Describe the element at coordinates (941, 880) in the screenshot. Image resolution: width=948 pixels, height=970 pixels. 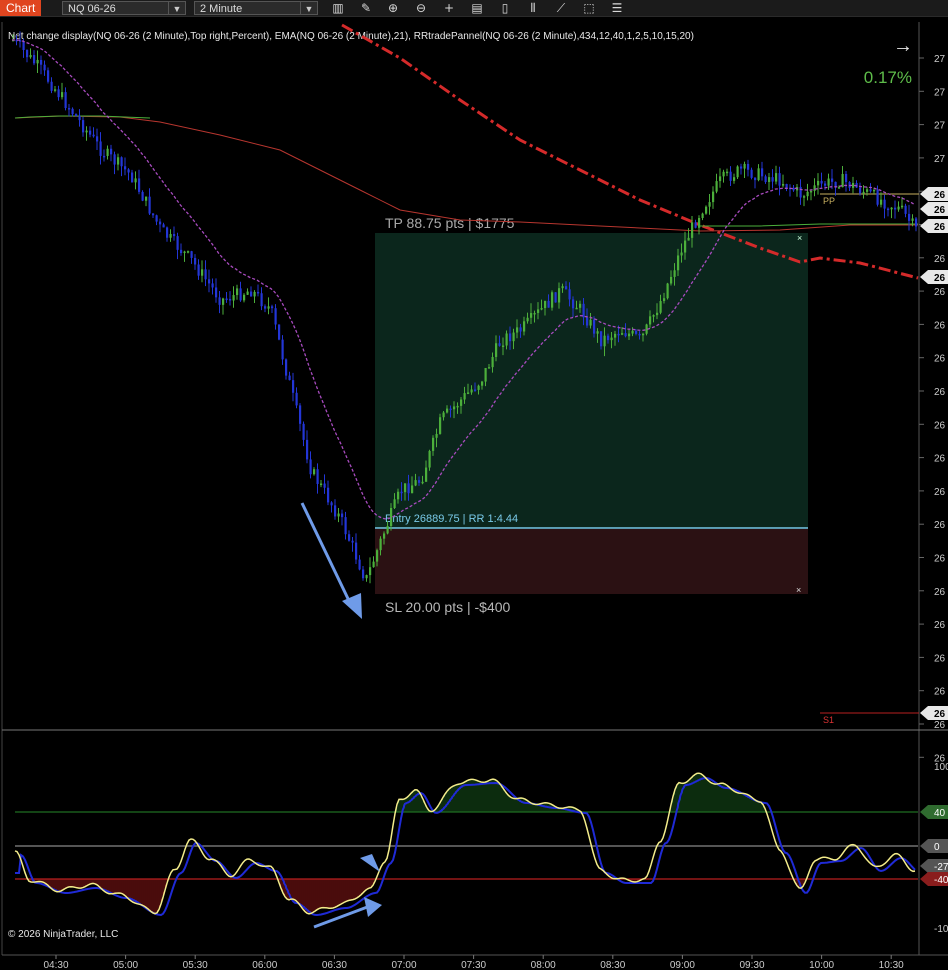
I see `osc-axis-label: -40` at that location.